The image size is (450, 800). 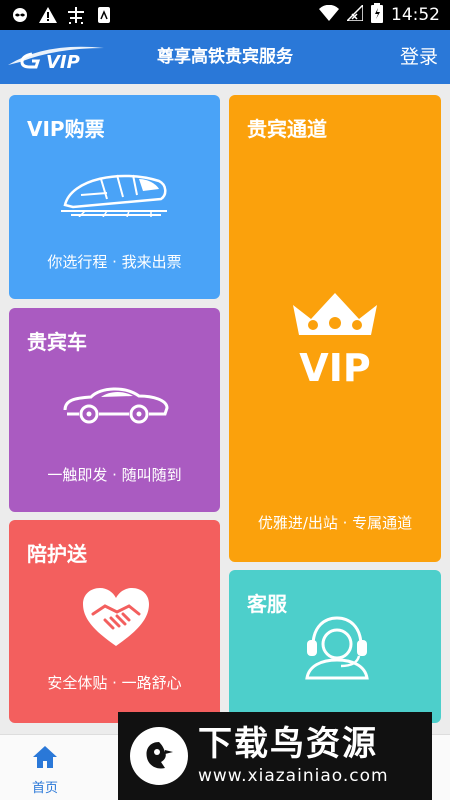 I want to click on vip-car-title: 贵宾车, so click(x=57, y=342).